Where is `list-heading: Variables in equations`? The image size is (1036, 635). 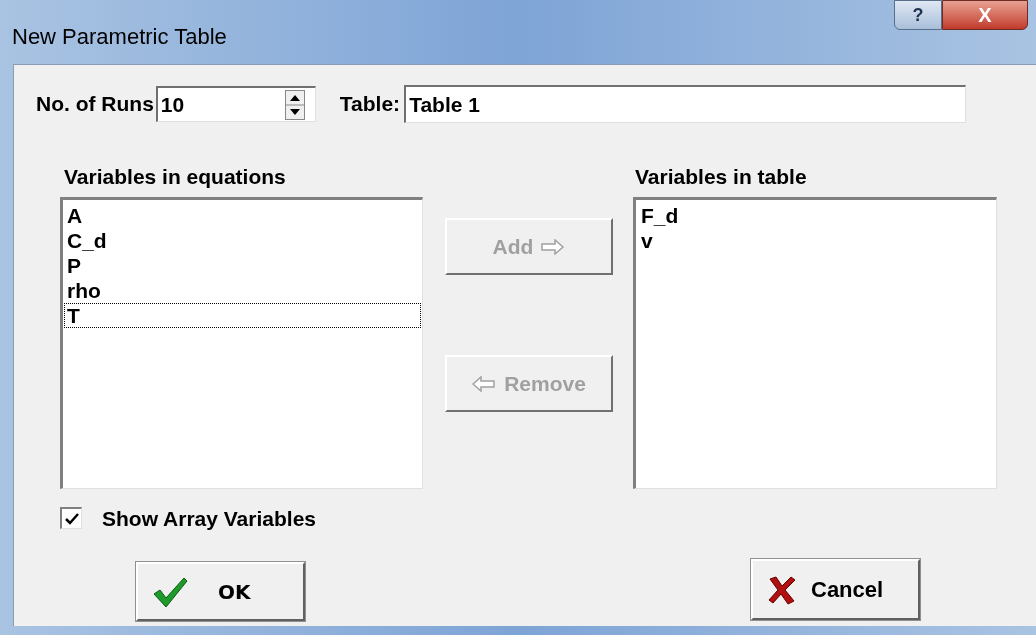 list-heading: Variables in equations is located at coordinates (175, 177).